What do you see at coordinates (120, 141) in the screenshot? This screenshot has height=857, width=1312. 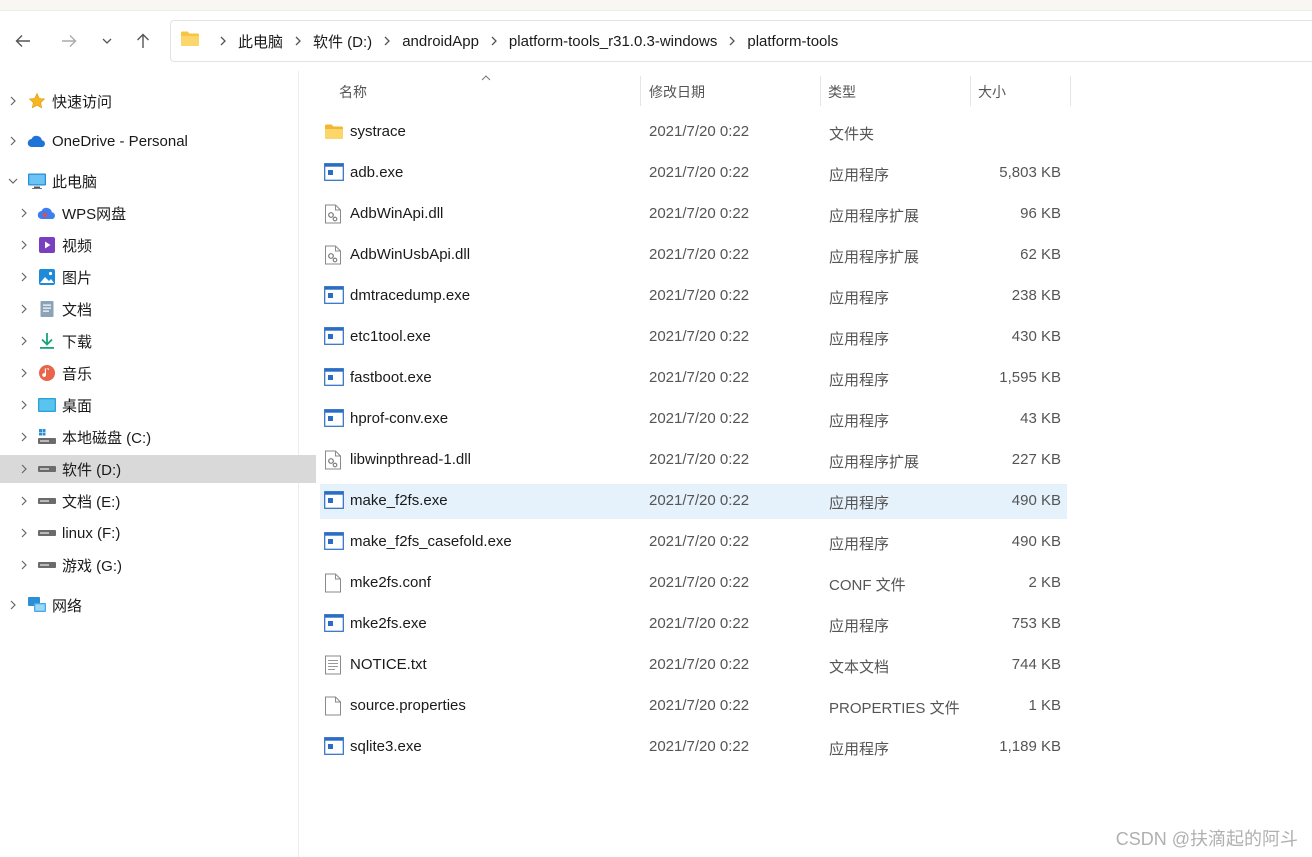 I see `sidebar-item-label: OneDrive - Personal` at bounding box center [120, 141].